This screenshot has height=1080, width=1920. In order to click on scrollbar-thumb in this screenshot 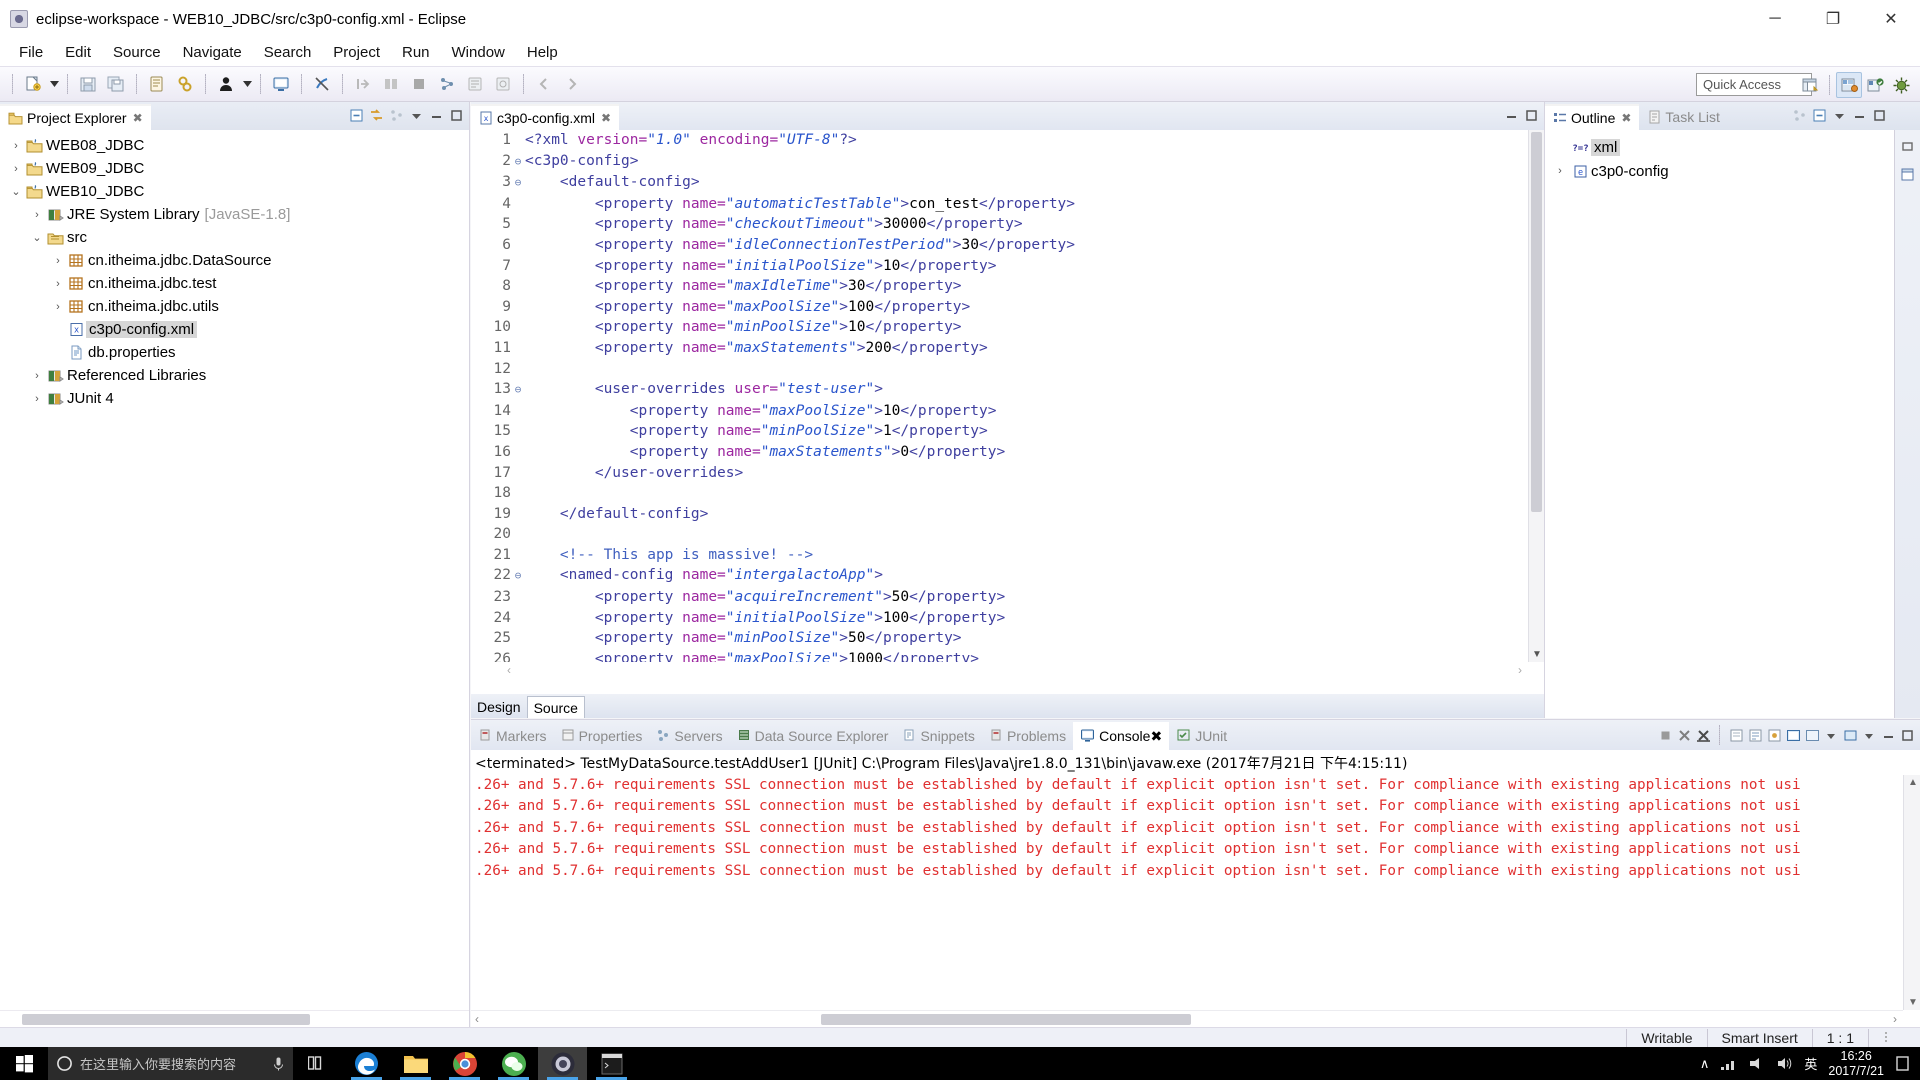, I will do `click(1536, 322)`.